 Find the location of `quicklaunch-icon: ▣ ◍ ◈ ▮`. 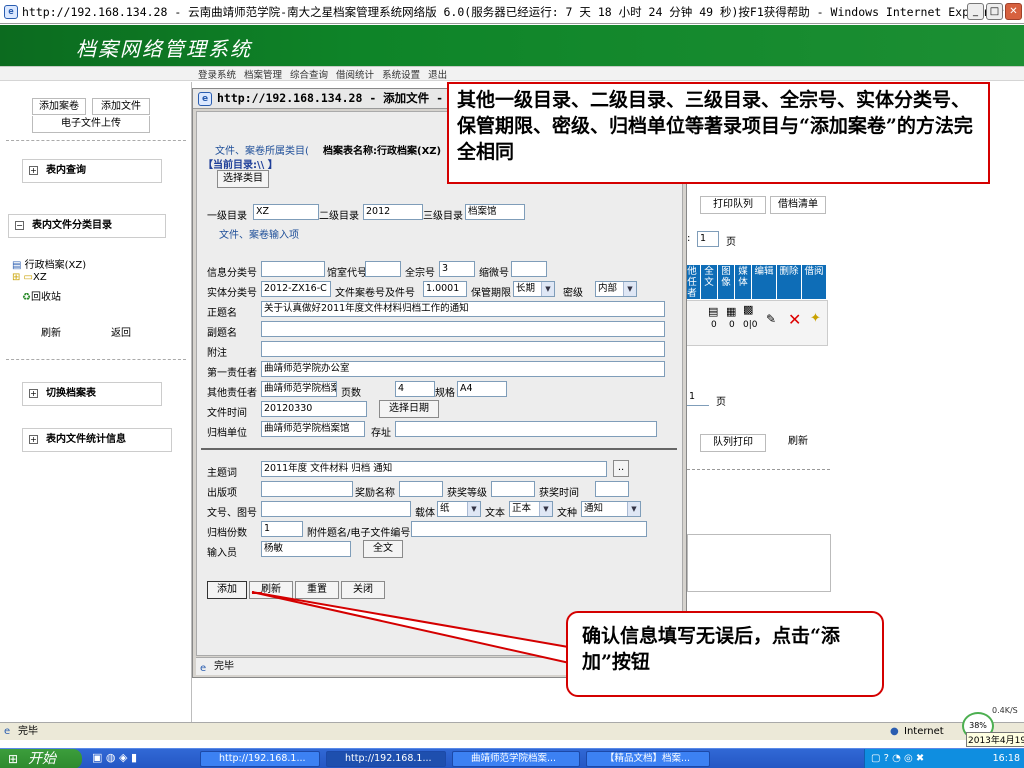

quicklaunch-icon: ▣ ◍ ◈ ▮ is located at coordinates (114, 757).